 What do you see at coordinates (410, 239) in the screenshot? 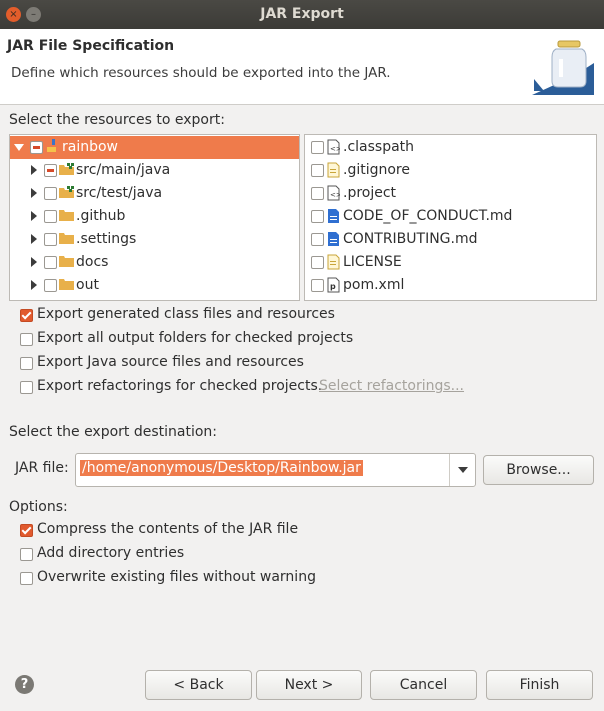
I see `file-item-label: CONTRIBUTING.md` at bounding box center [410, 239].